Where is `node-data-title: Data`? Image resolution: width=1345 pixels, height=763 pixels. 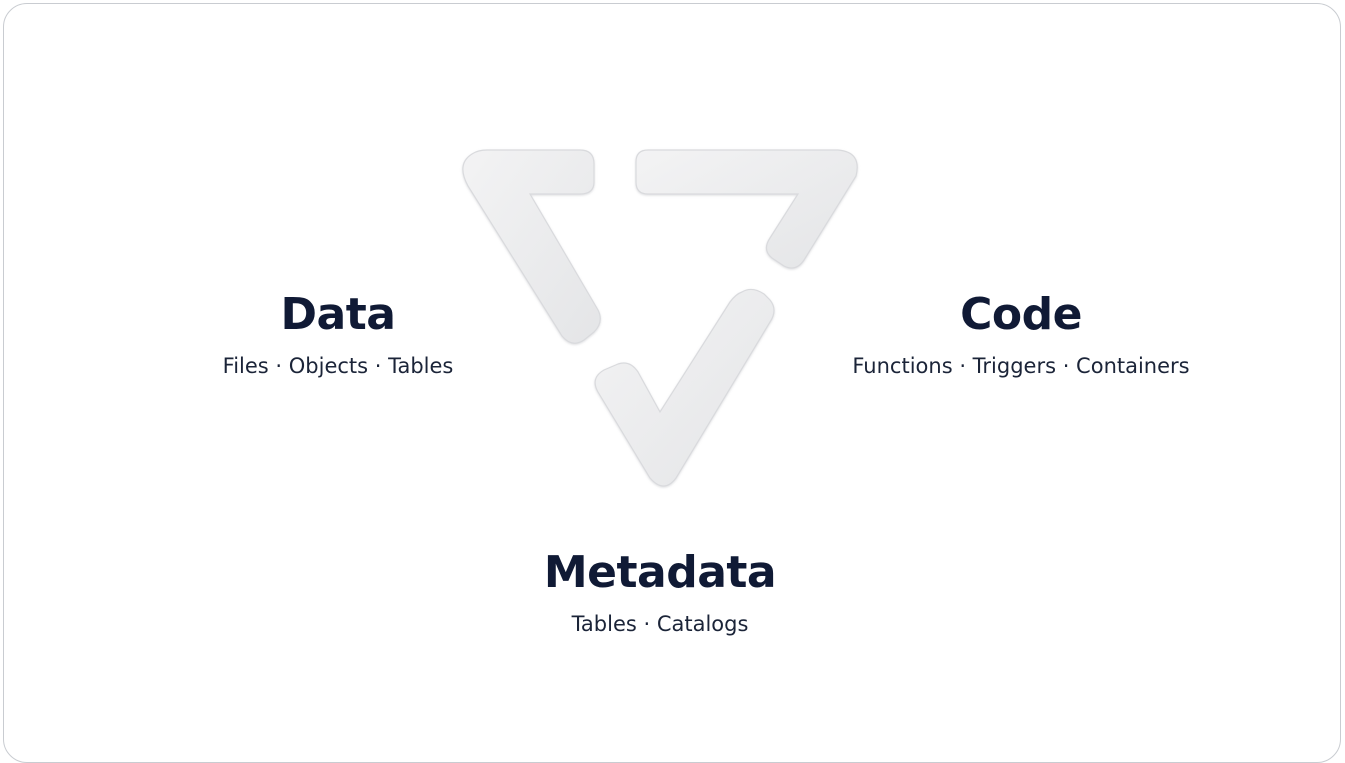
node-data-title: Data is located at coordinates (338, 314).